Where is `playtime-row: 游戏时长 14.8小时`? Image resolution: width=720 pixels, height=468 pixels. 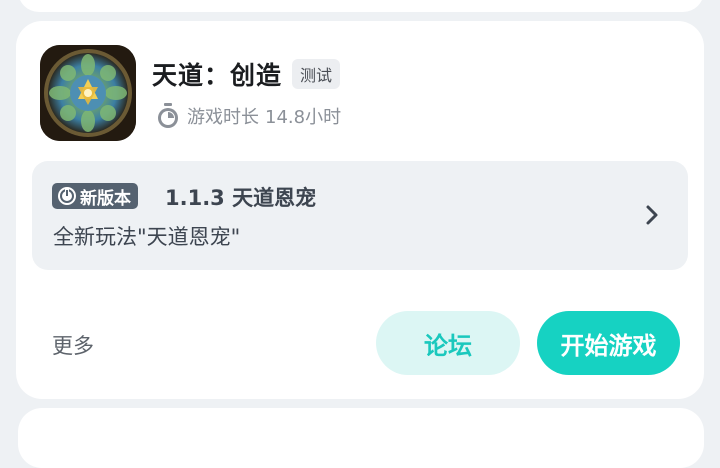
playtime-row: 游戏时长 14.8小时 is located at coordinates (248, 116).